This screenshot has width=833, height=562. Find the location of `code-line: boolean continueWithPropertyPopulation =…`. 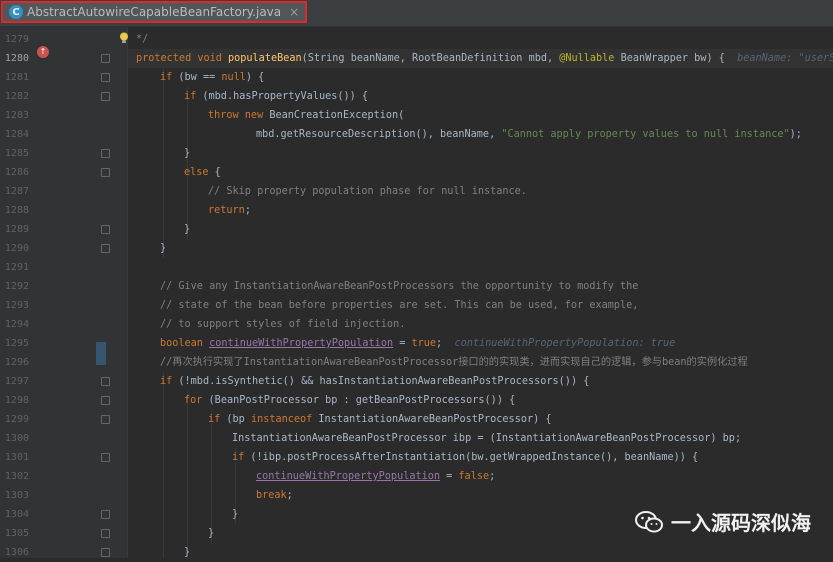

code-line: boolean continueWithPropertyPopulation =… is located at coordinates (417, 343).